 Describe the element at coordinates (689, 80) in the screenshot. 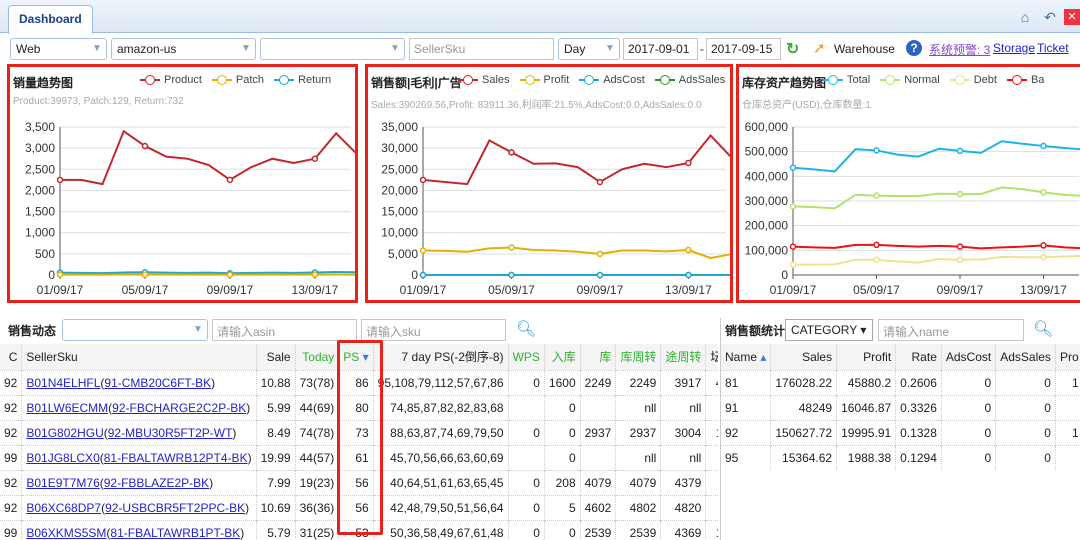

I see `legend-adssales: AdsSales` at that location.